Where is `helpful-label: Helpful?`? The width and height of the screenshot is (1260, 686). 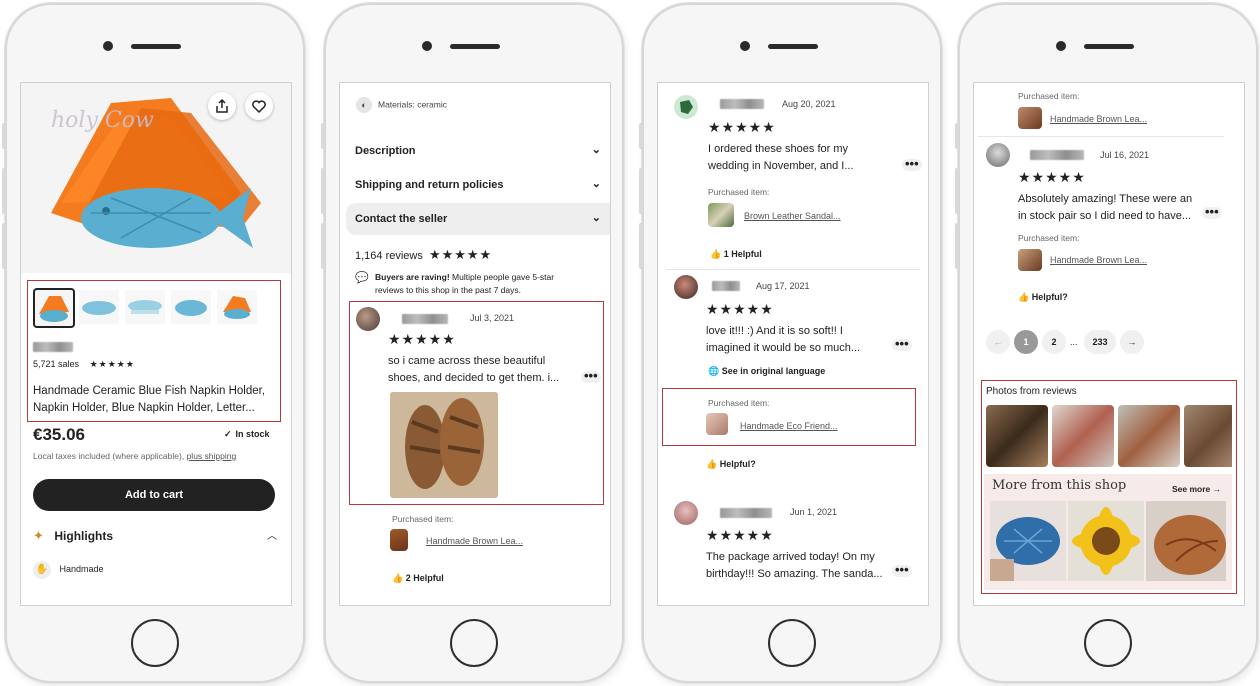 helpful-label: Helpful? is located at coordinates (1049, 297).